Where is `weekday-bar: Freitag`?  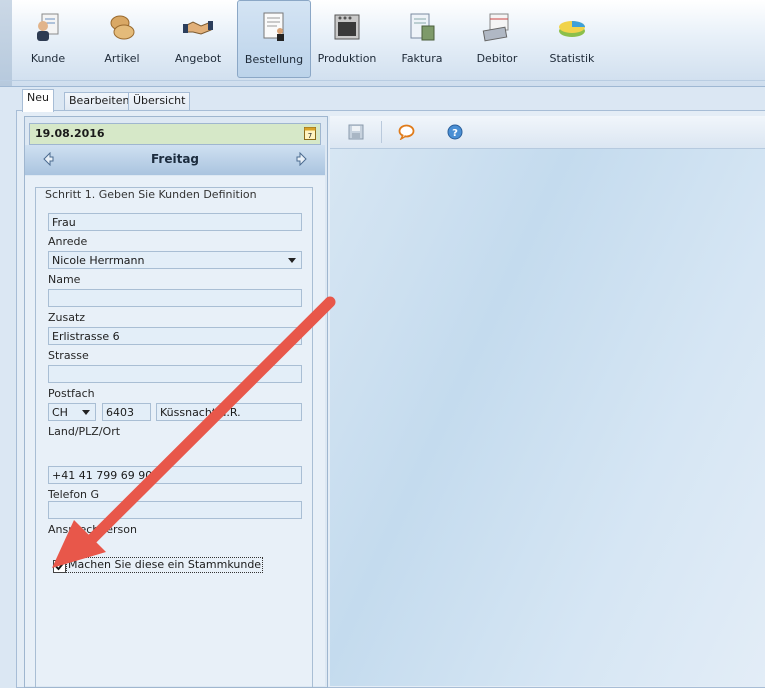 weekday-bar: Freitag is located at coordinates (175, 160).